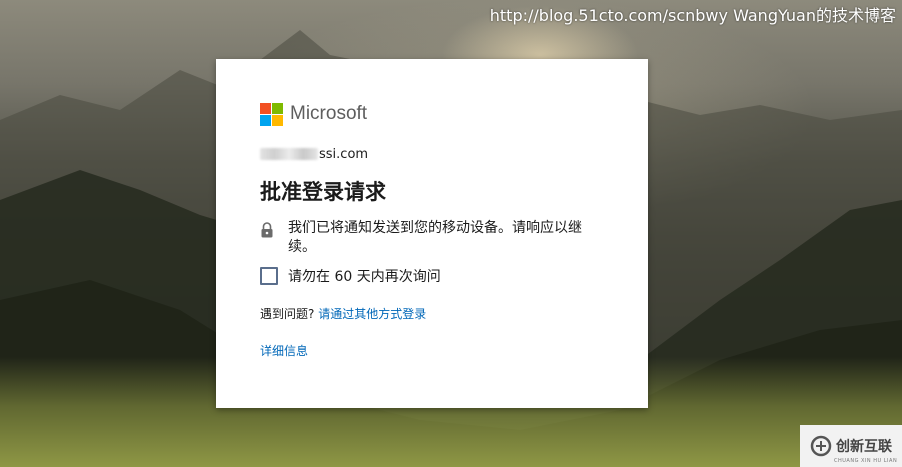  Describe the element at coordinates (287, 314) in the screenshot. I see `trouble-prefix: 遇到问题?` at that location.